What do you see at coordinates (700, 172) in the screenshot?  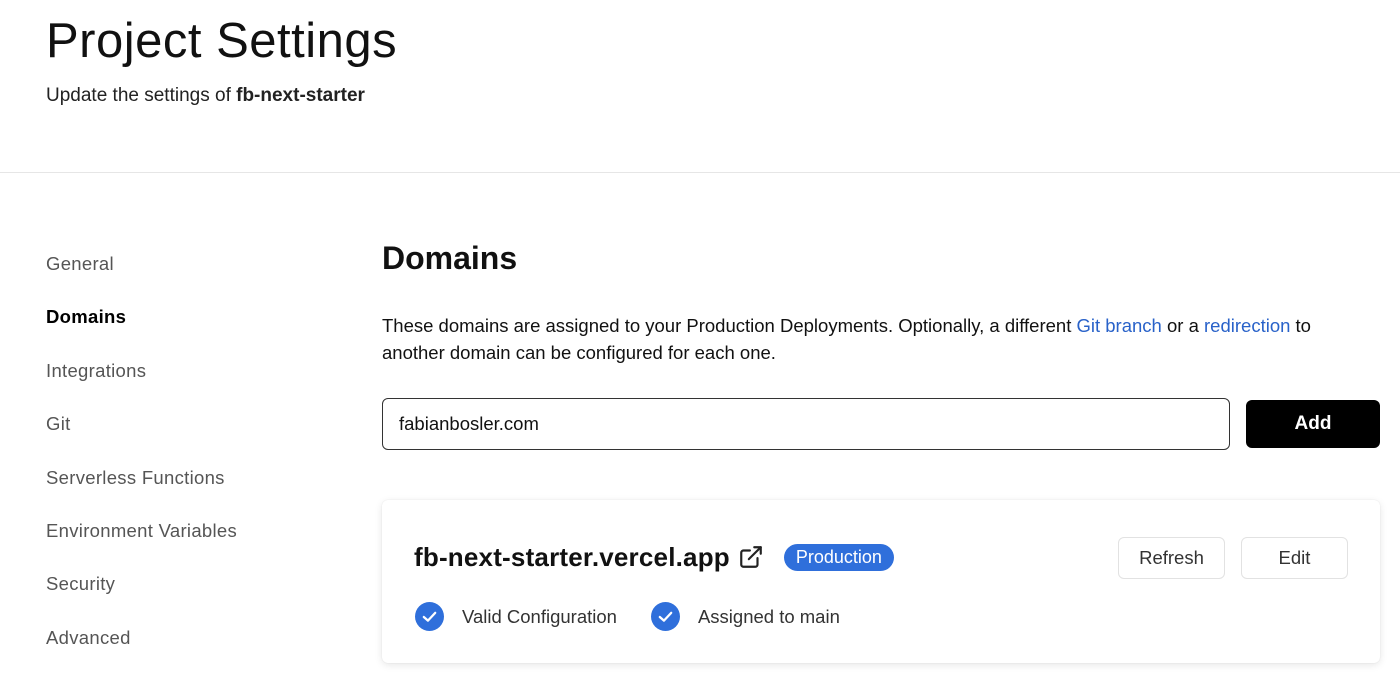 I see `header-divider` at bounding box center [700, 172].